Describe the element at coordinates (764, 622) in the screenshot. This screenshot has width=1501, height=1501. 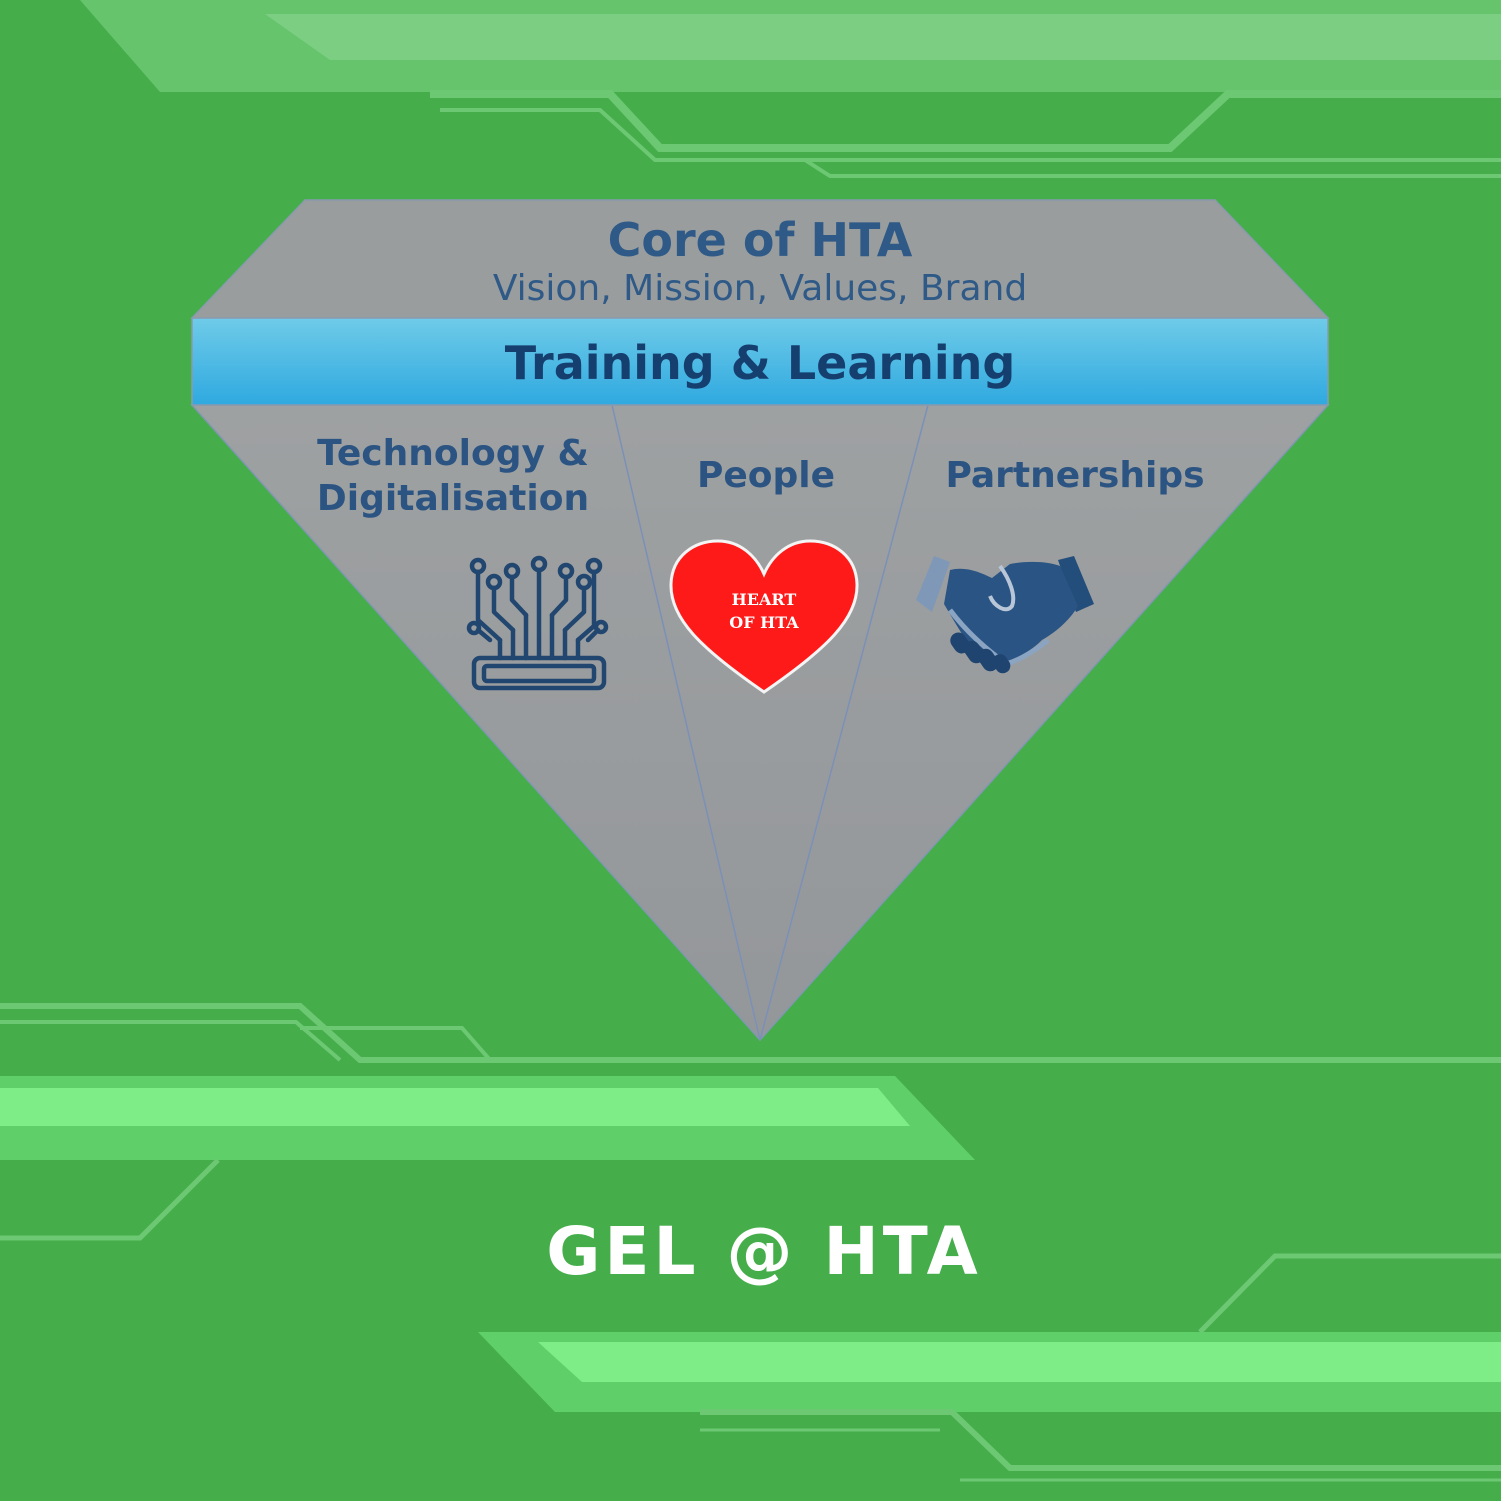
I see `heart-text-line2: OF HTA` at that location.